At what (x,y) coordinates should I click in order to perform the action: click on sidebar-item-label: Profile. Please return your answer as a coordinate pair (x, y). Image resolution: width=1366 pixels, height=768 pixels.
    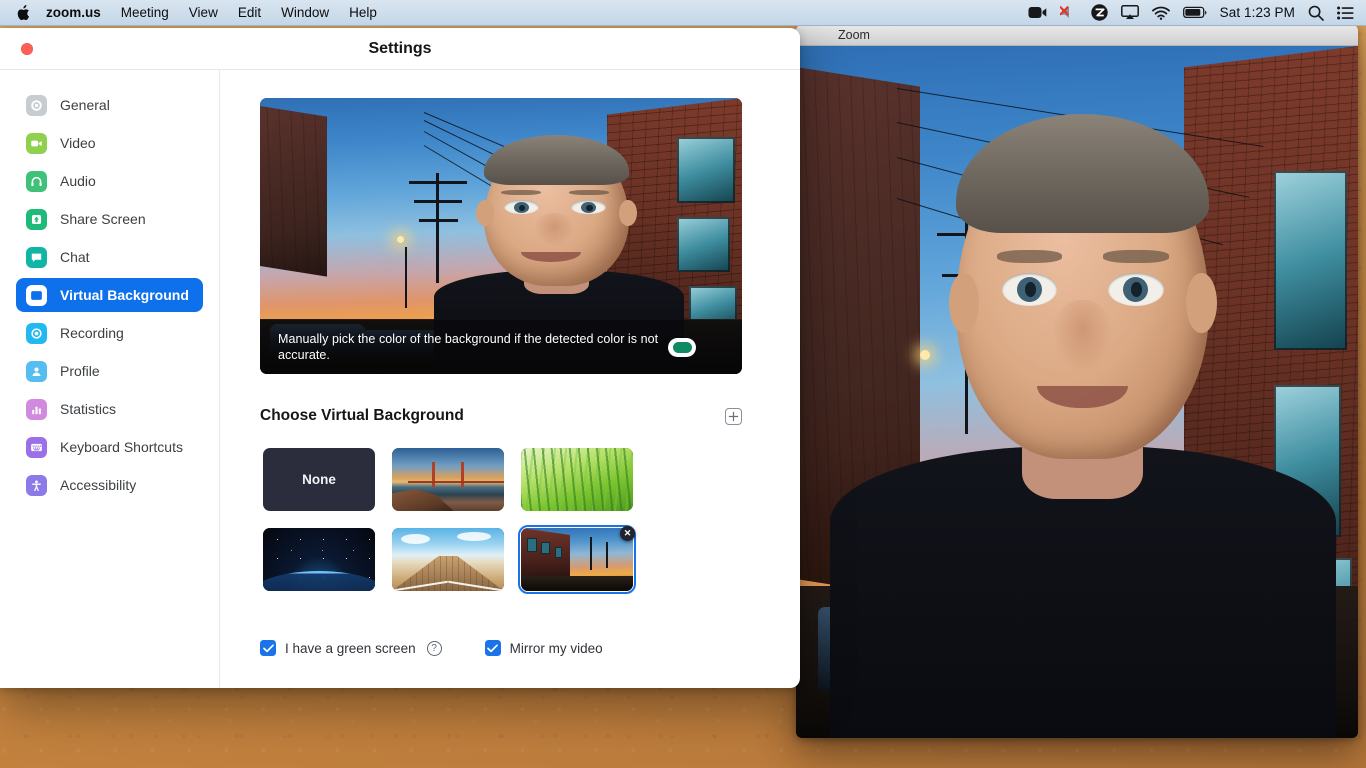
    Looking at the image, I should click on (80, 371).